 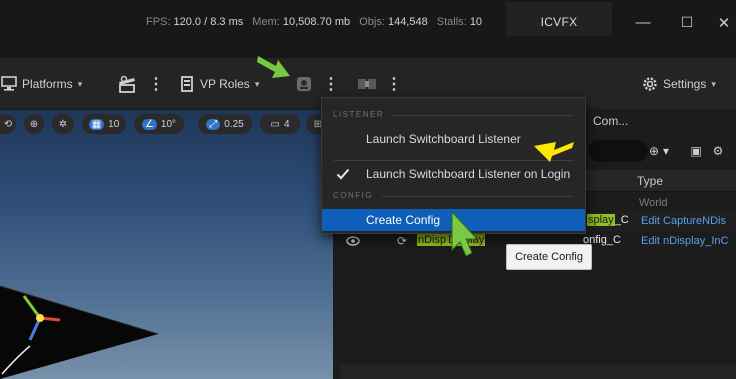 I want to click on viewport-toolbar: ⟲ ⊕ ✲ ▦ 10 ∠ 10° ⤢ 0.25 ▭ 4 ⊞, so click(x=166, y=124).